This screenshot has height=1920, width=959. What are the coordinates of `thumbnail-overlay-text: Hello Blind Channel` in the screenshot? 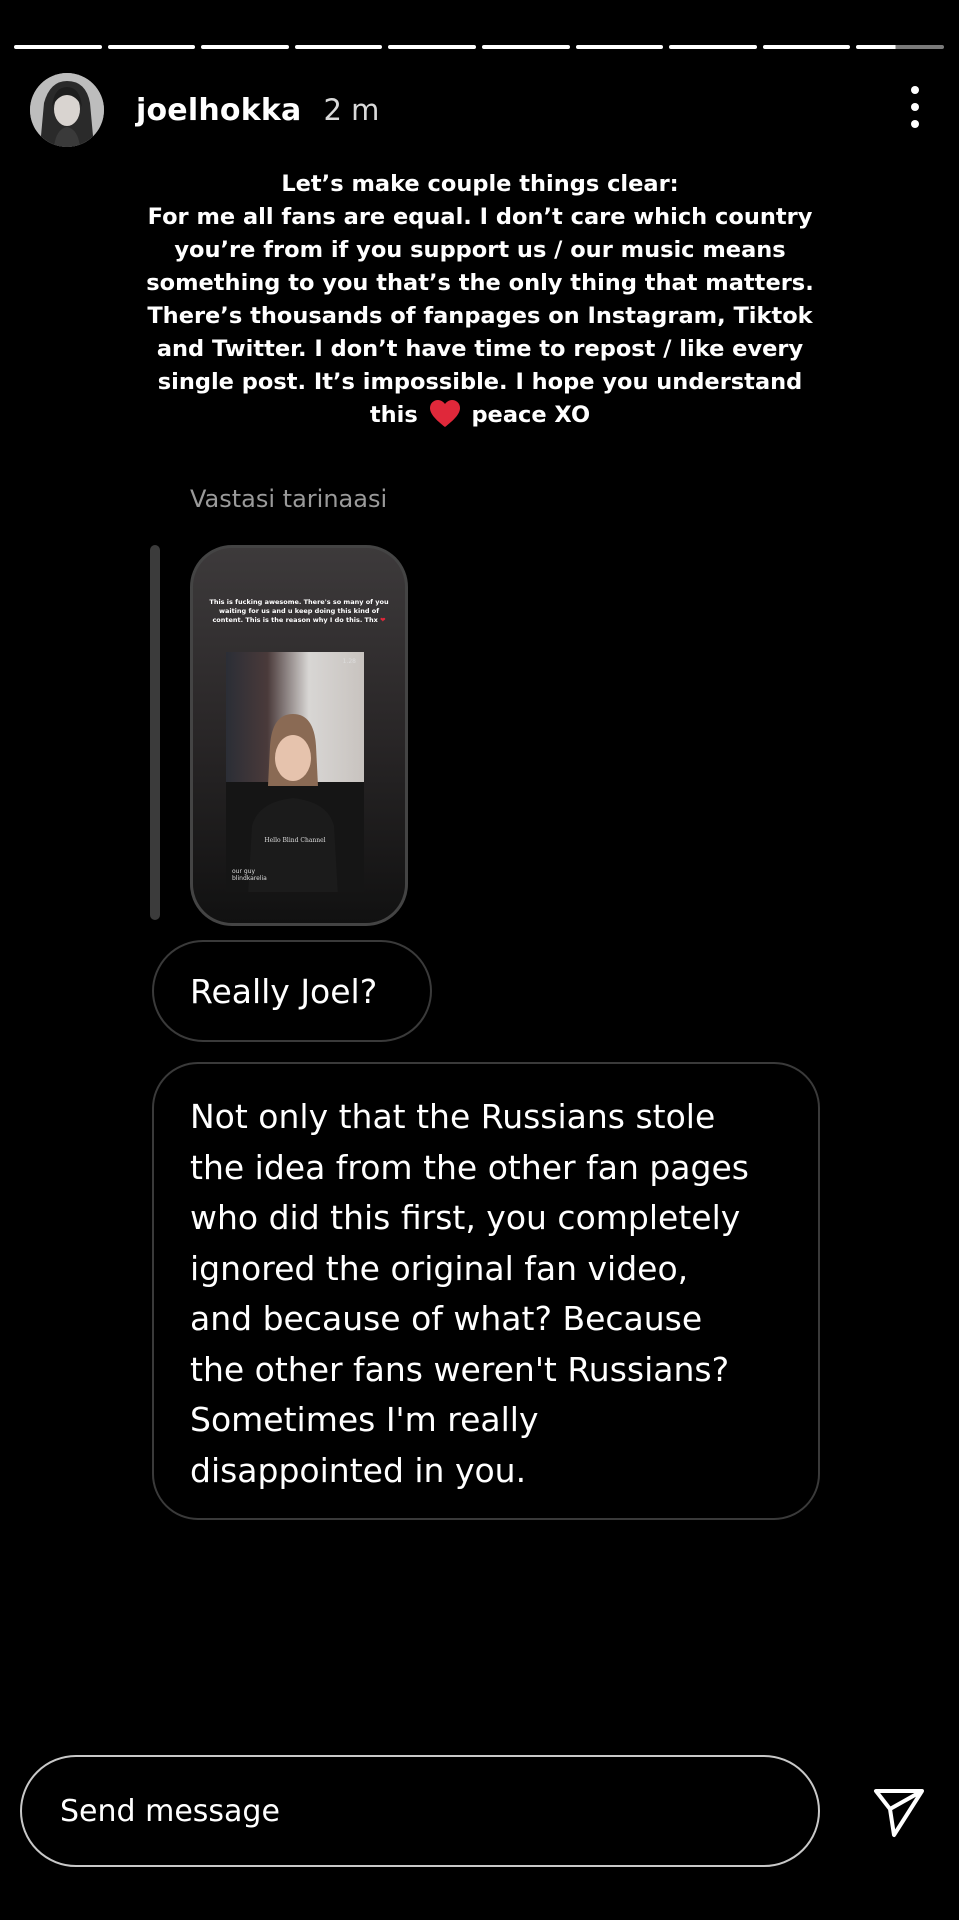 It's located at (295, 840).